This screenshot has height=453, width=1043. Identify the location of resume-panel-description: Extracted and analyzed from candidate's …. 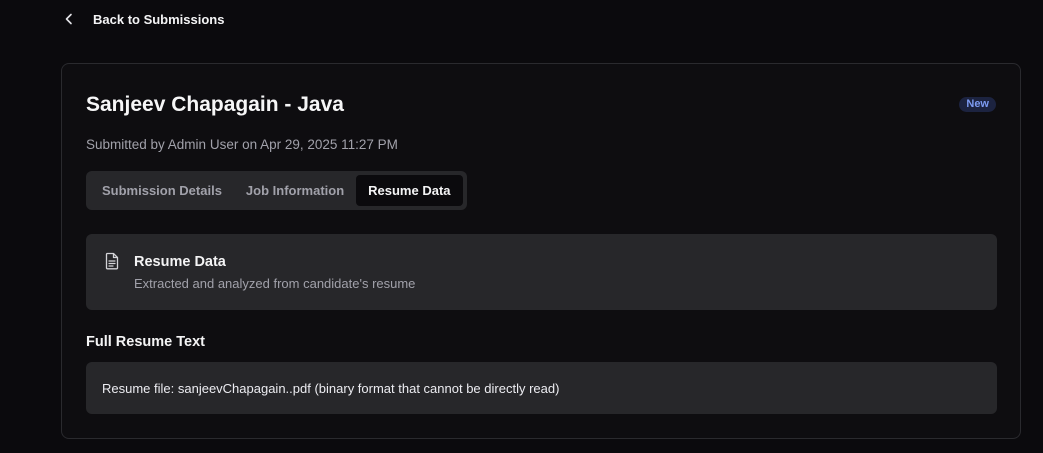
(275, 283).